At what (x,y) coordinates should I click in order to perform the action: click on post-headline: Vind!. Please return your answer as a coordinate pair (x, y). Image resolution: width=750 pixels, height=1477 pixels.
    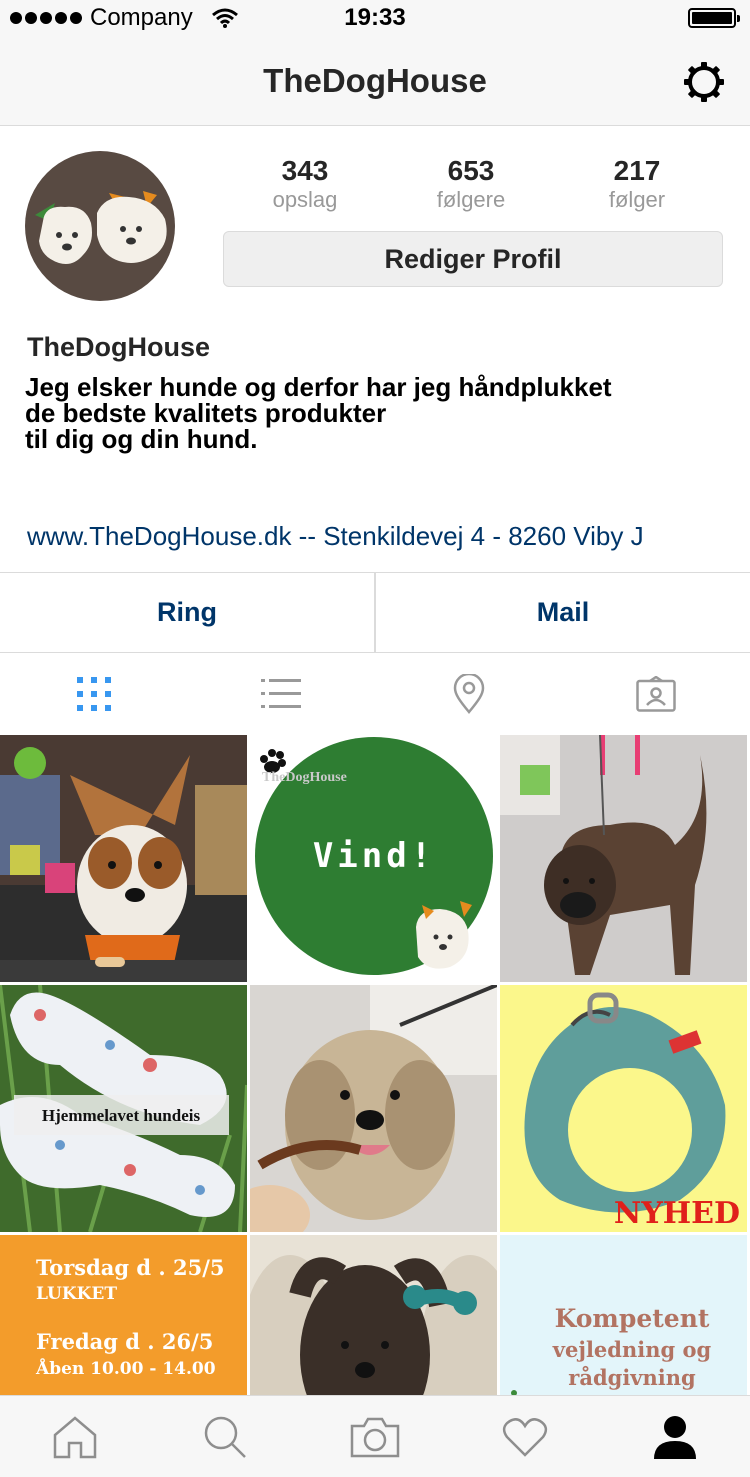
    Looking at the image, I should click on (374, 856).